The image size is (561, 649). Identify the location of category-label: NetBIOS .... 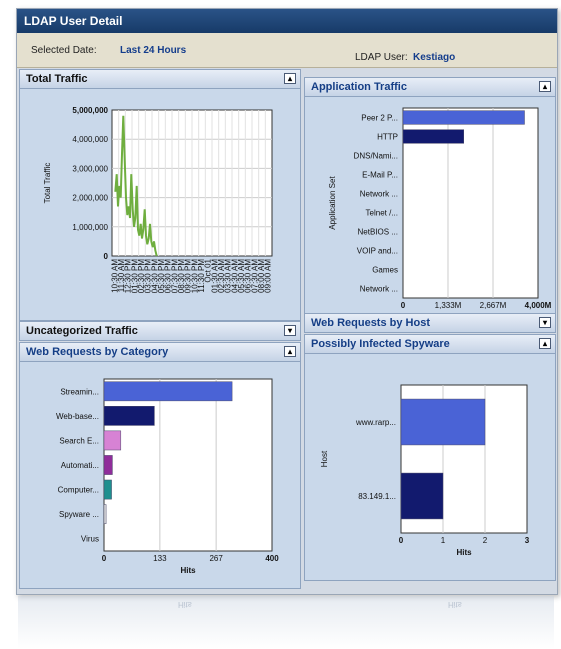
(378, 232).